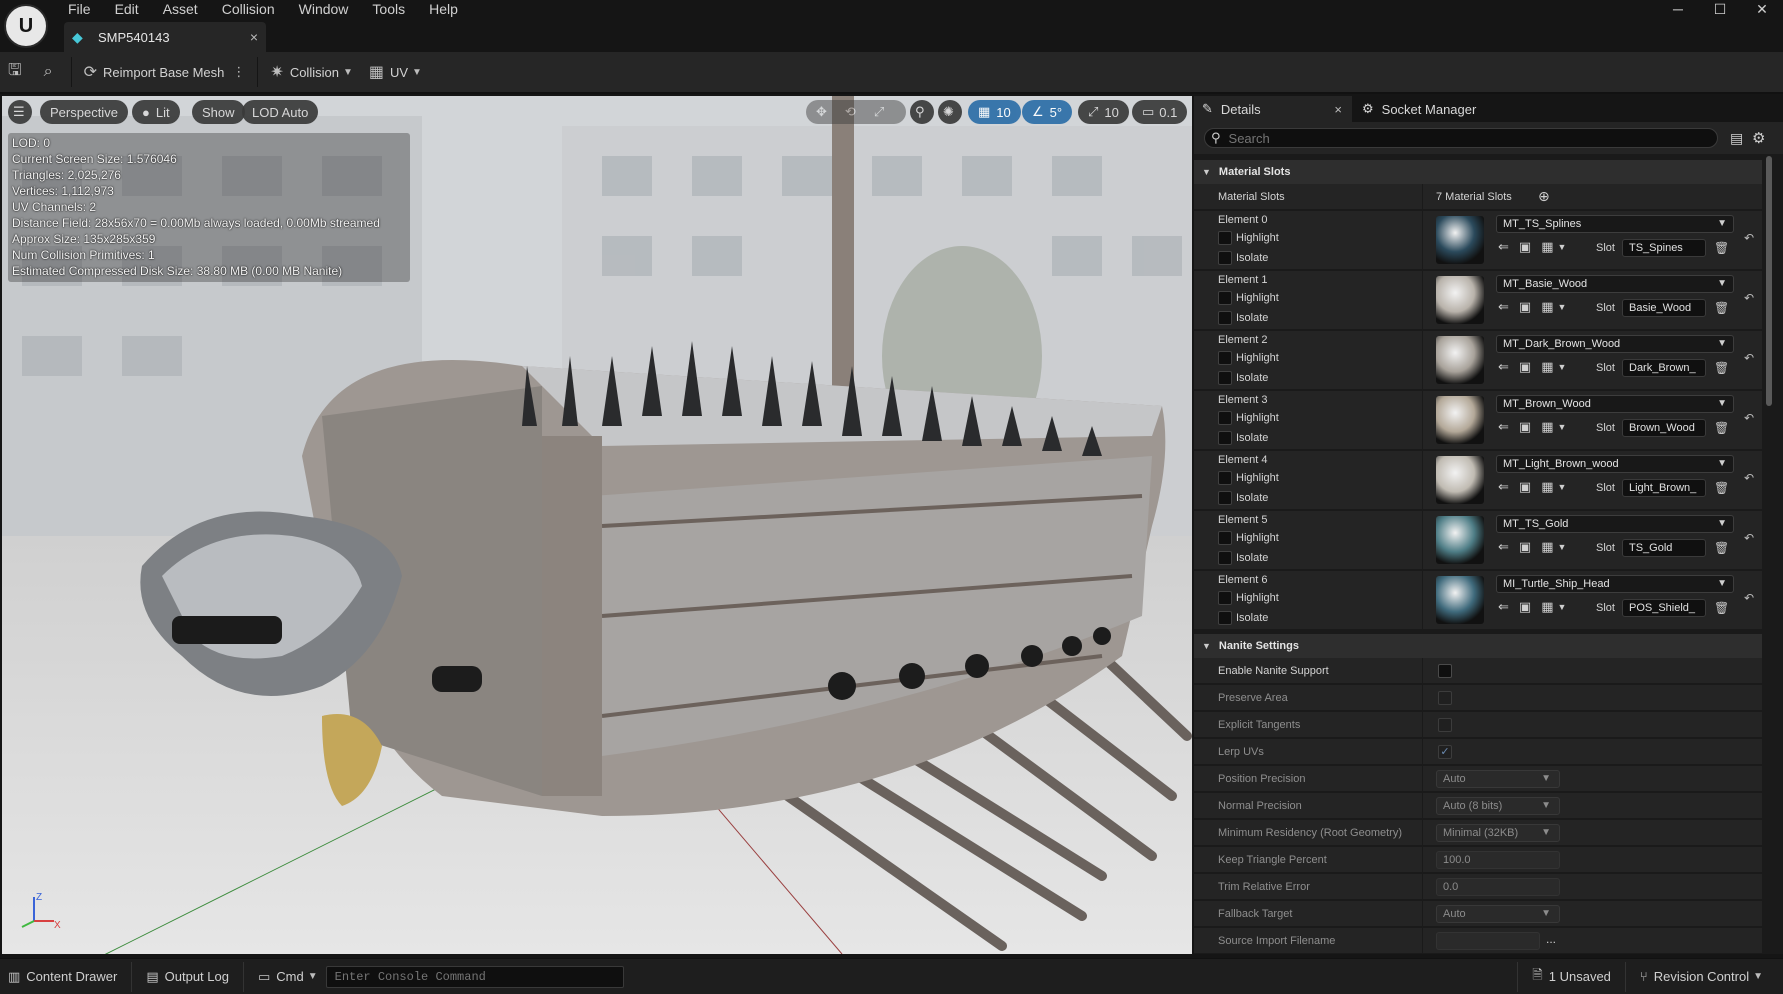 This screenshot has width=1783, height=994. I want to click on keep-triangle-input: 100.0, so click(1498, 860).